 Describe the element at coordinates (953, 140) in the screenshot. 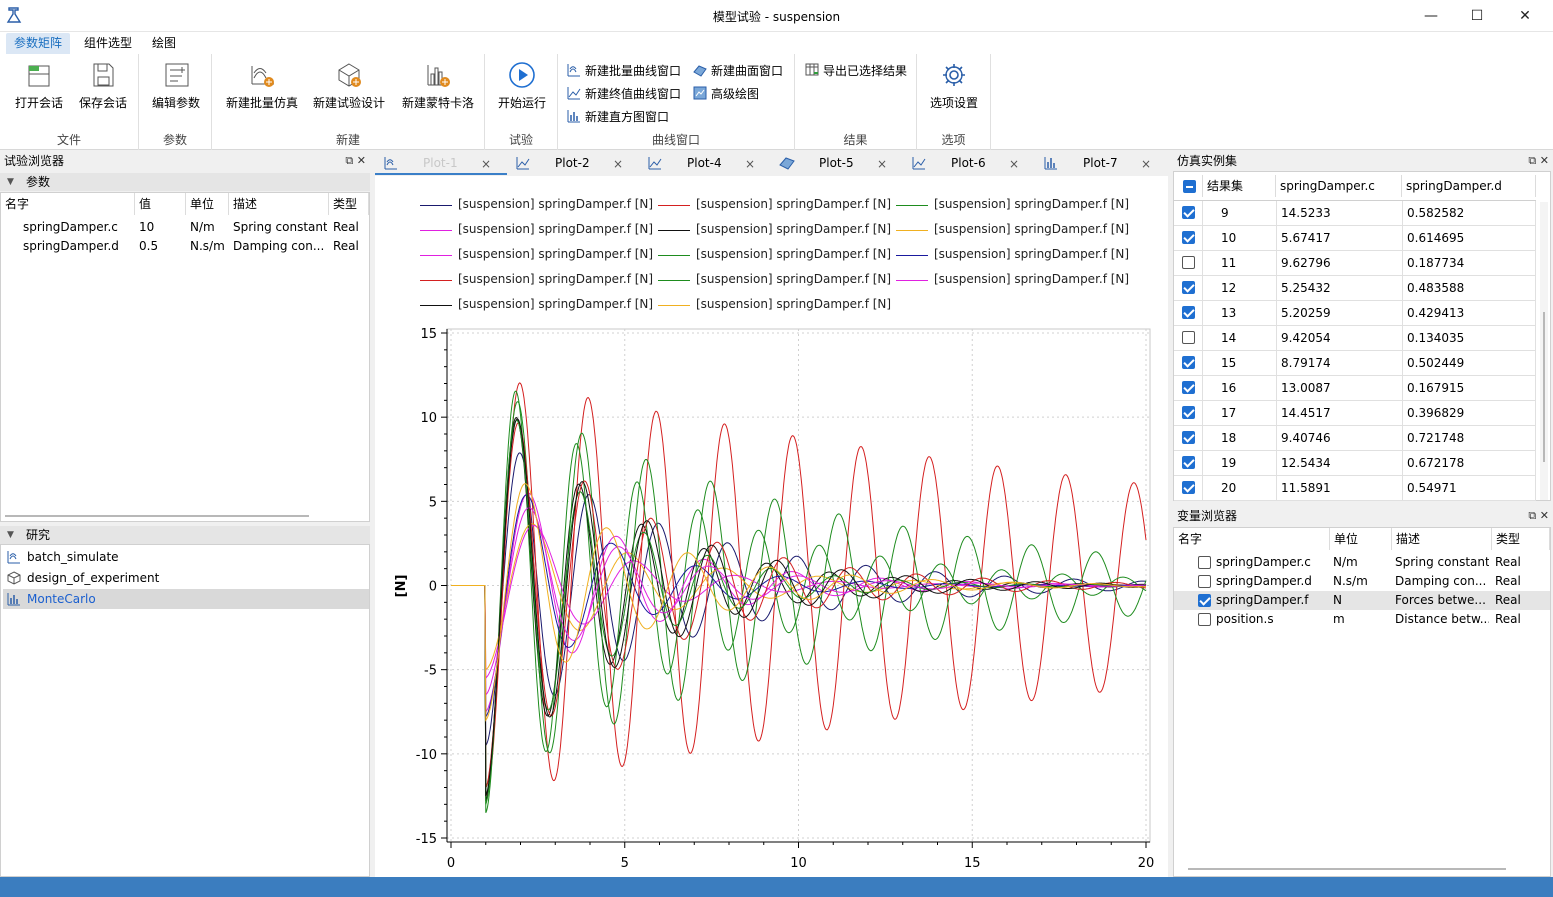

I see `ribbon-group-label-options: 选项` at that location.